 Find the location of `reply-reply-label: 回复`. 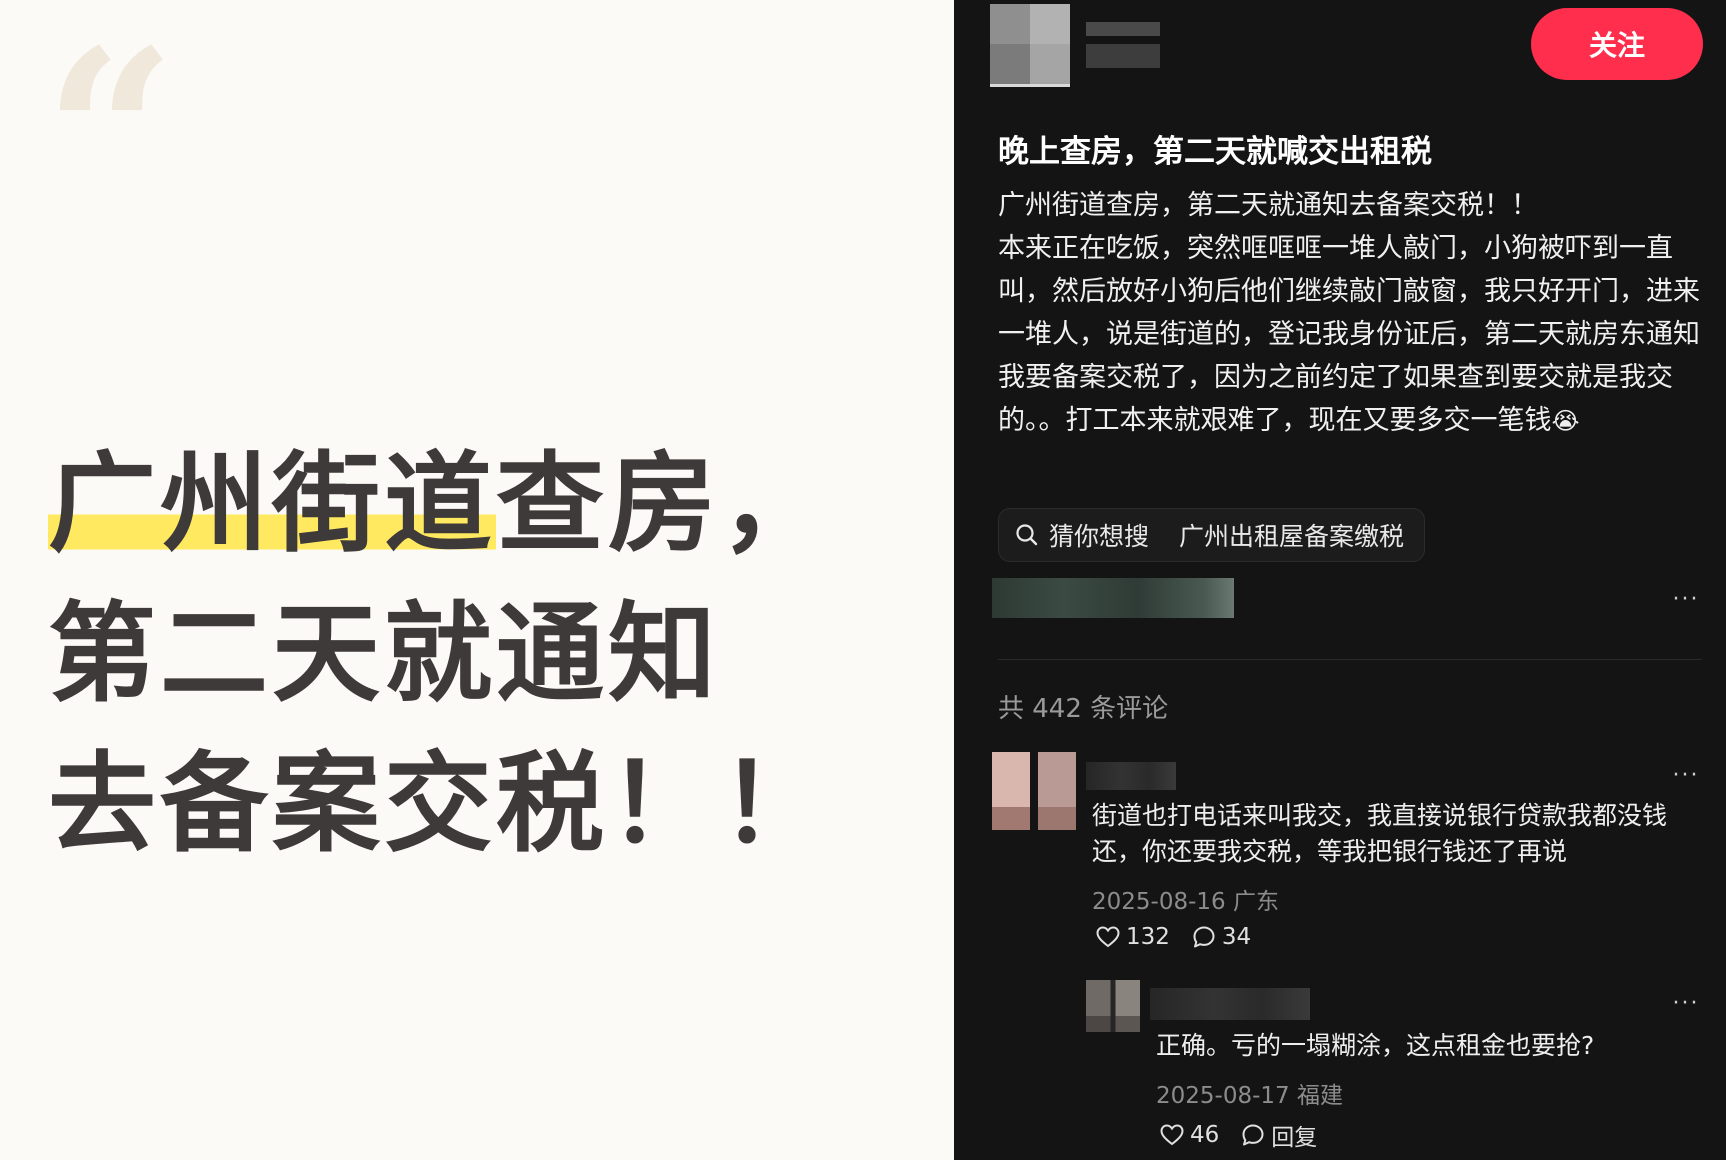

reply-reply-label: 回复 is located at coordinates (1294, 1138).